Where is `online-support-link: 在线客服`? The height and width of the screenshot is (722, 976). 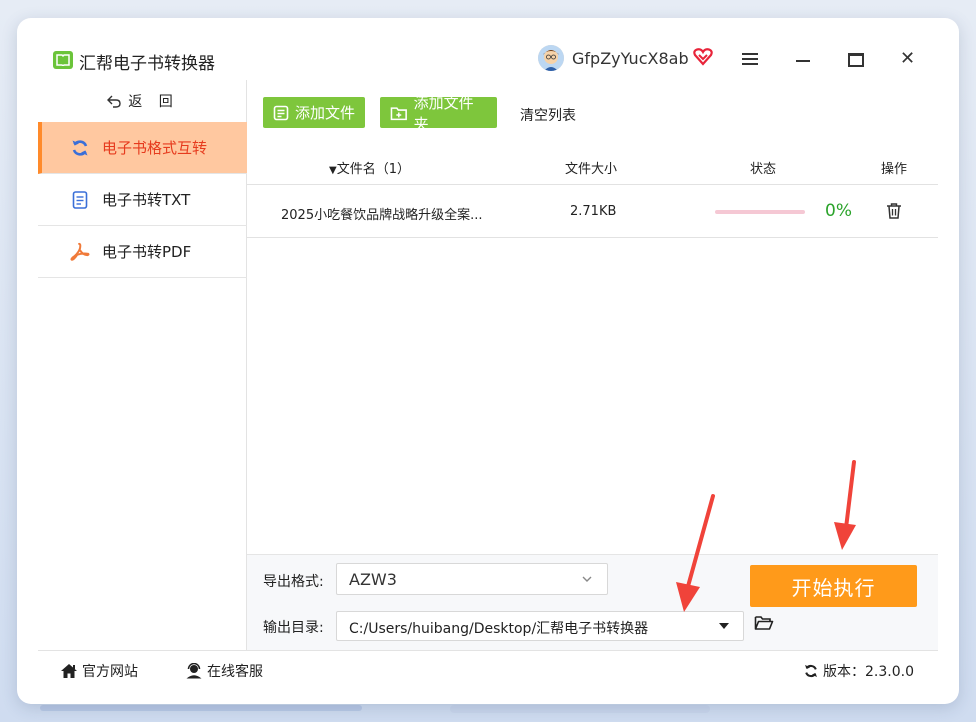 online-support-link: 在线客服 is located at coordinates (224, 671).